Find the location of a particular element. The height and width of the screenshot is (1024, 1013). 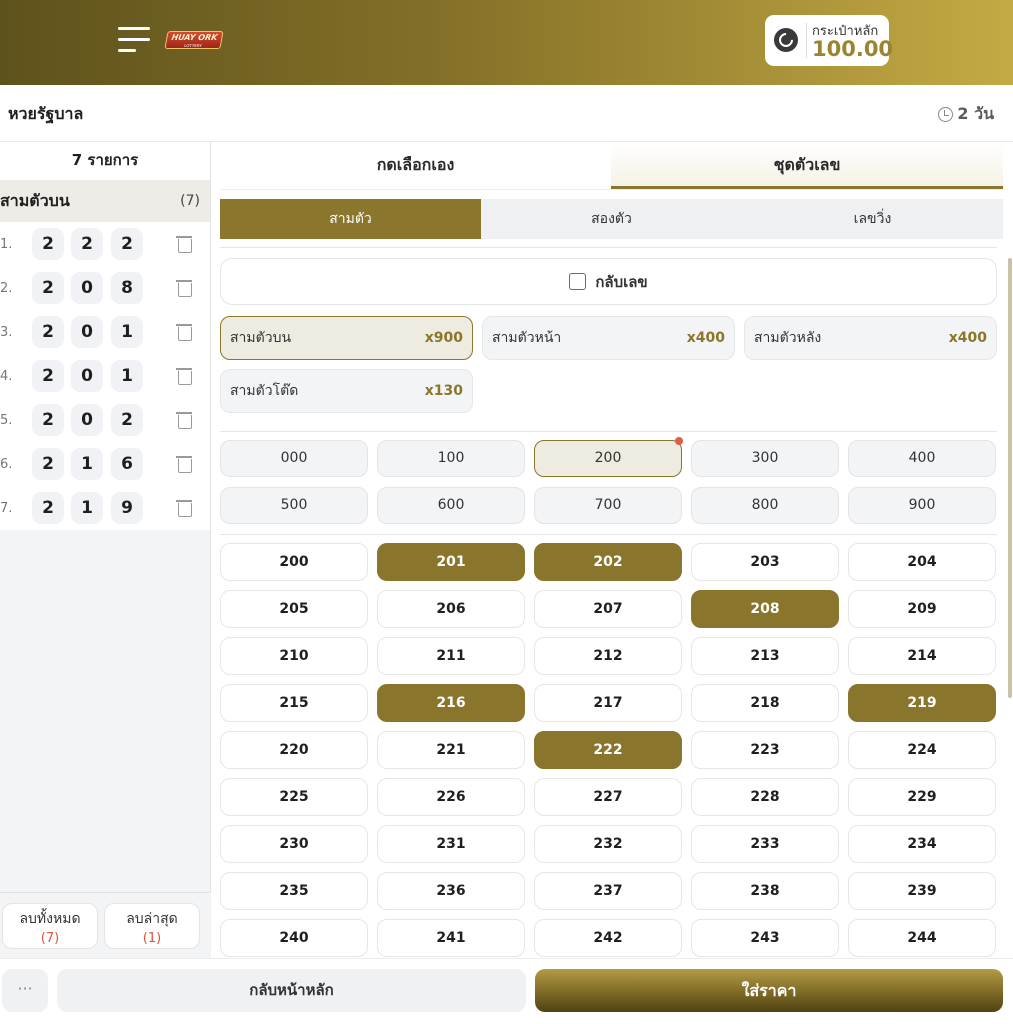

hundred-group-button: 600 is located at coordinates (451, 505).